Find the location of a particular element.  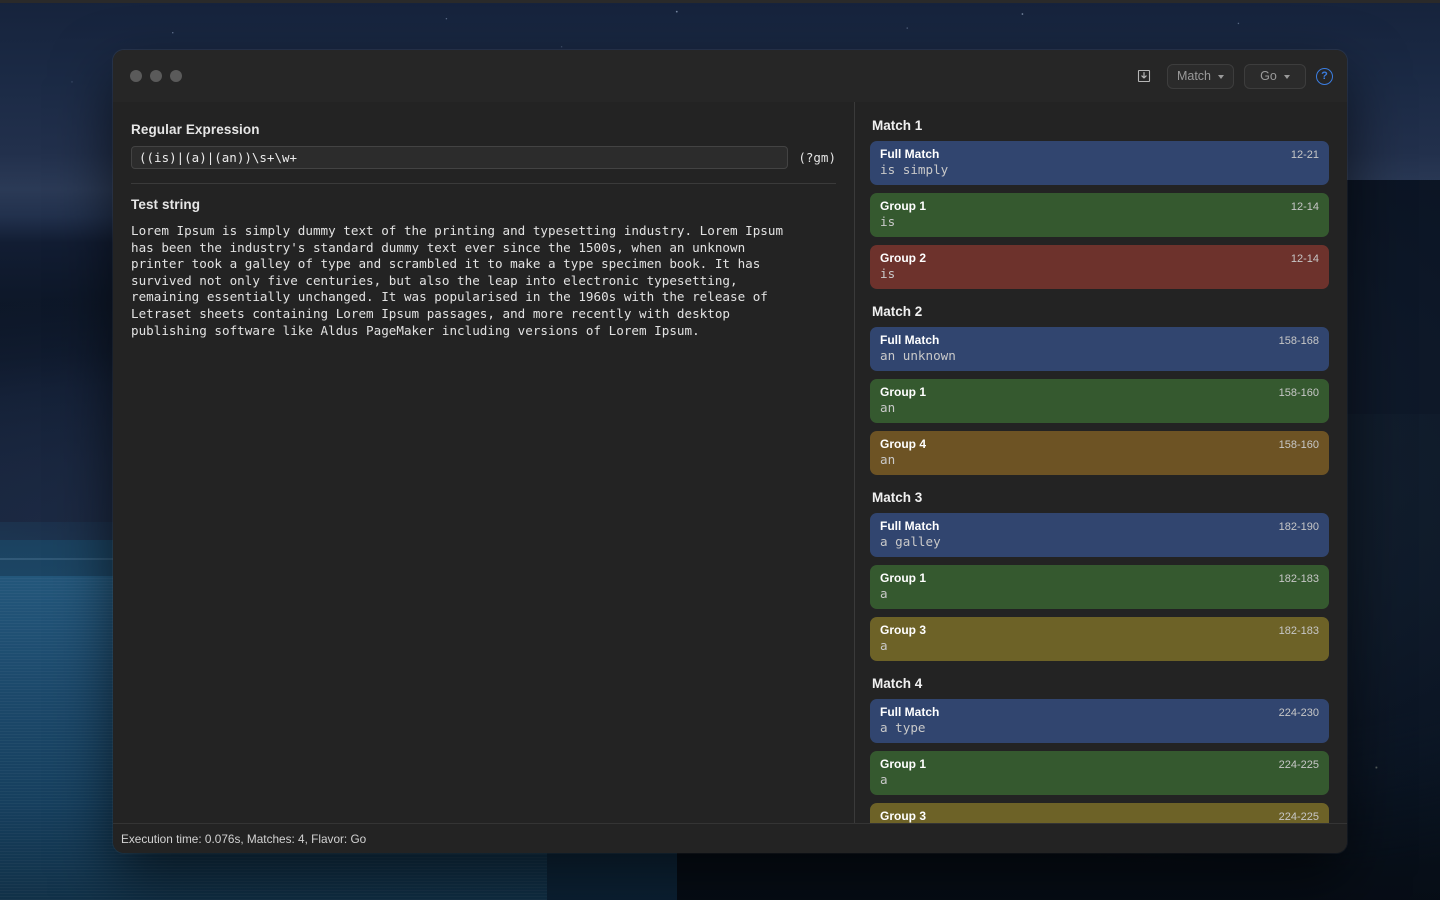

flavor-dropdown: Go is located at coordinates (1275, 76).